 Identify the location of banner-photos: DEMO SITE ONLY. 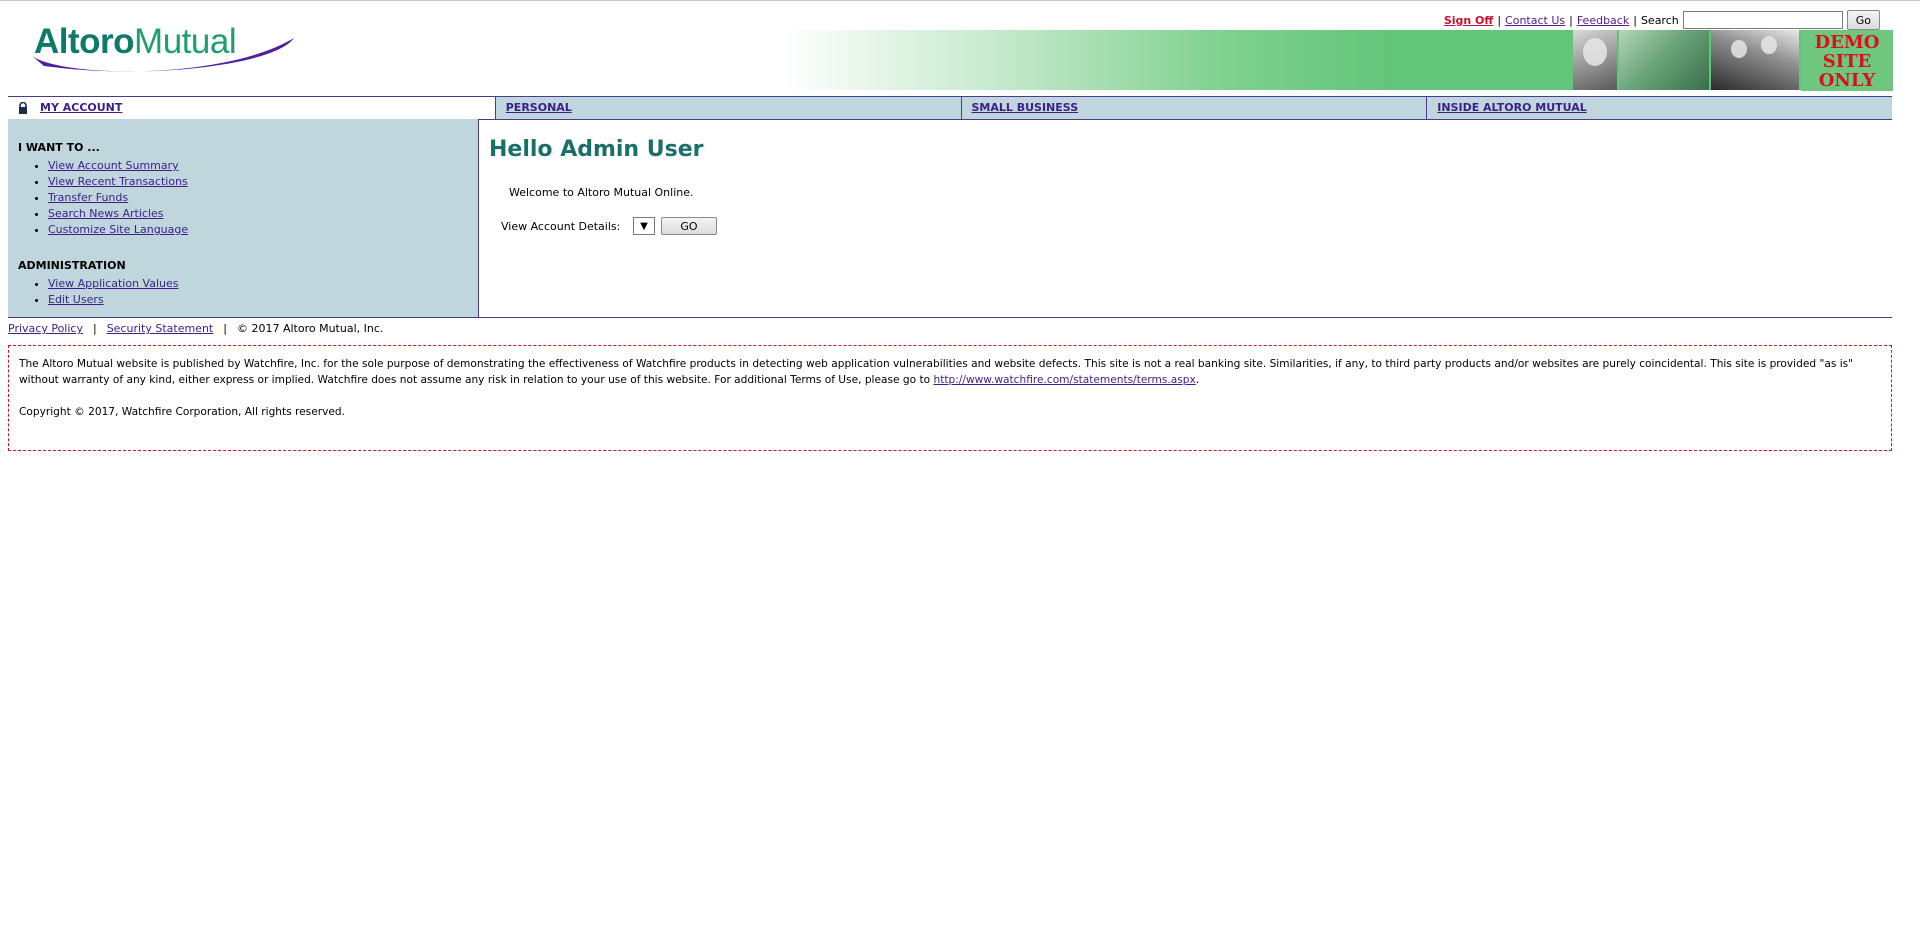
(1732, 60).